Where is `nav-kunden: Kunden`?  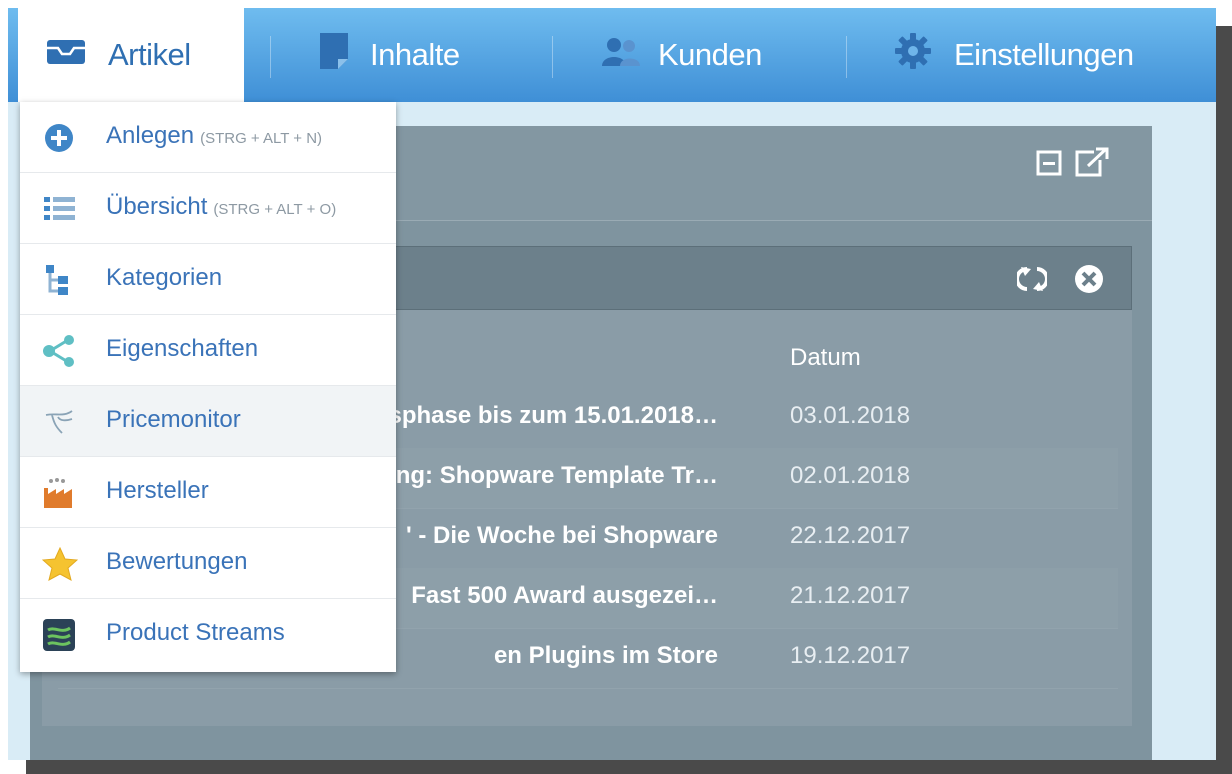 nav-kunden: Kunden is located at coordinates (681, 55).